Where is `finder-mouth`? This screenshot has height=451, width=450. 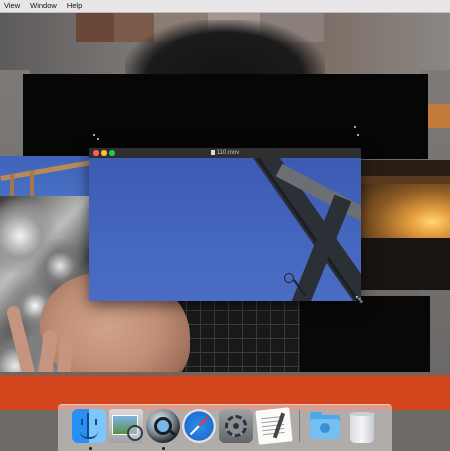 finder-mouth is located at coordinates (89, 435).